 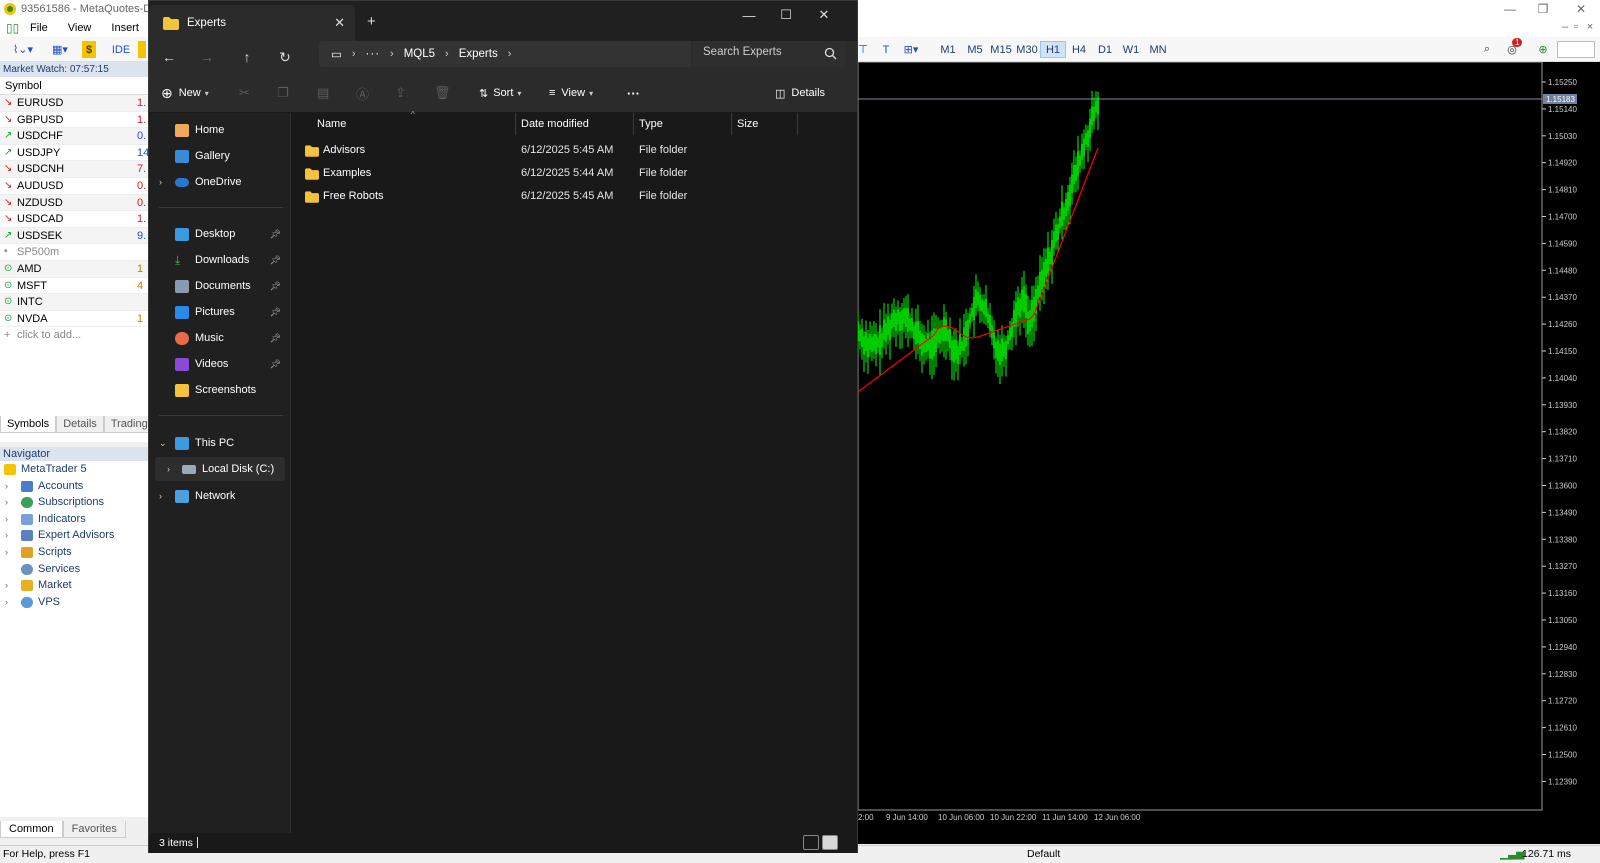 What do you see at coordinates (74, 502) in the screenshot?
I see `navigator-subscriptions: › Subscriptions` at bounding box center [74, 502].